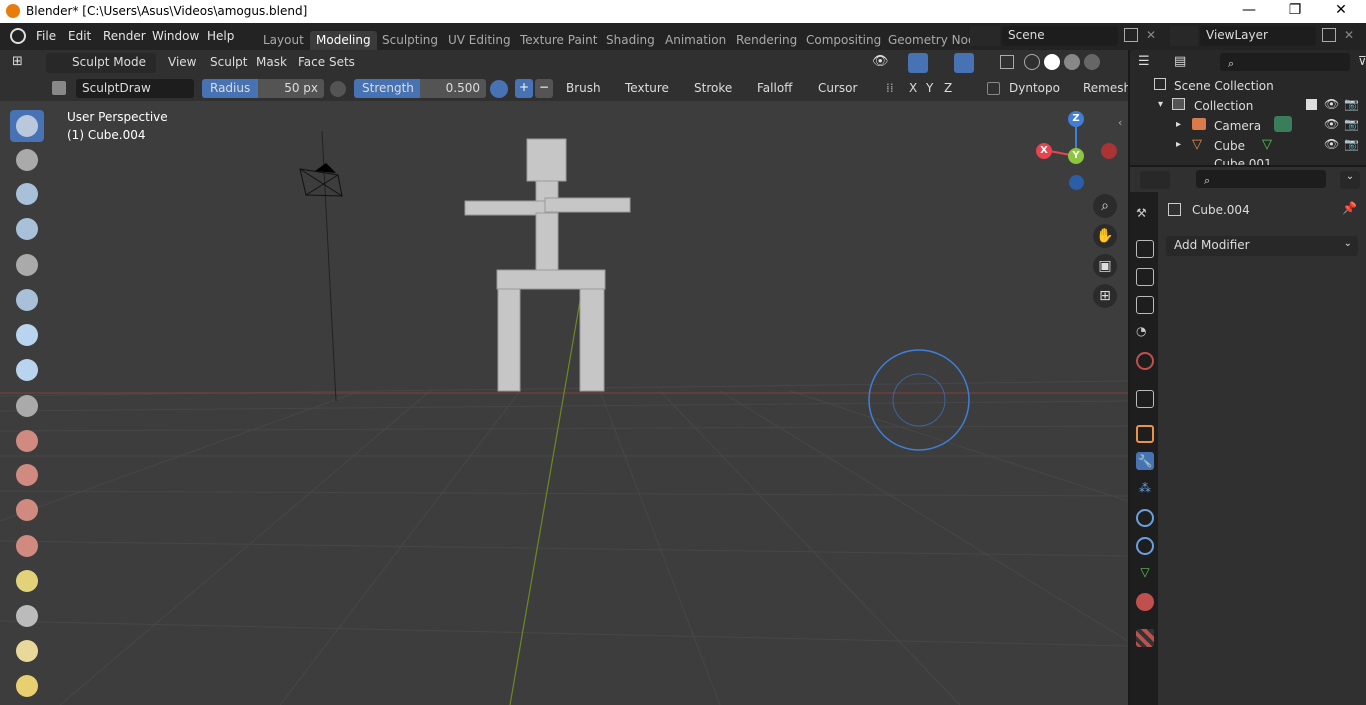 This screenshot has height=705, width=1366. I want to click on tab-sculpting: Sculpting, so click(410, 40).